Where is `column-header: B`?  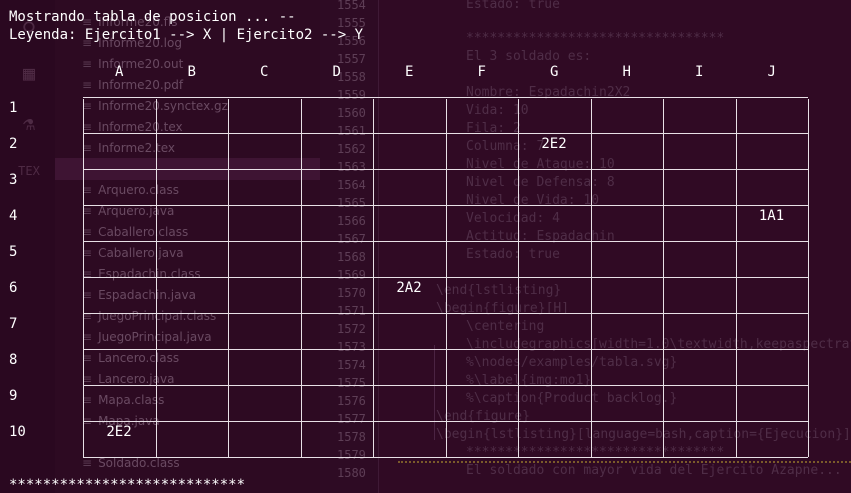 column-header: B is located at coordinates (191, 72).